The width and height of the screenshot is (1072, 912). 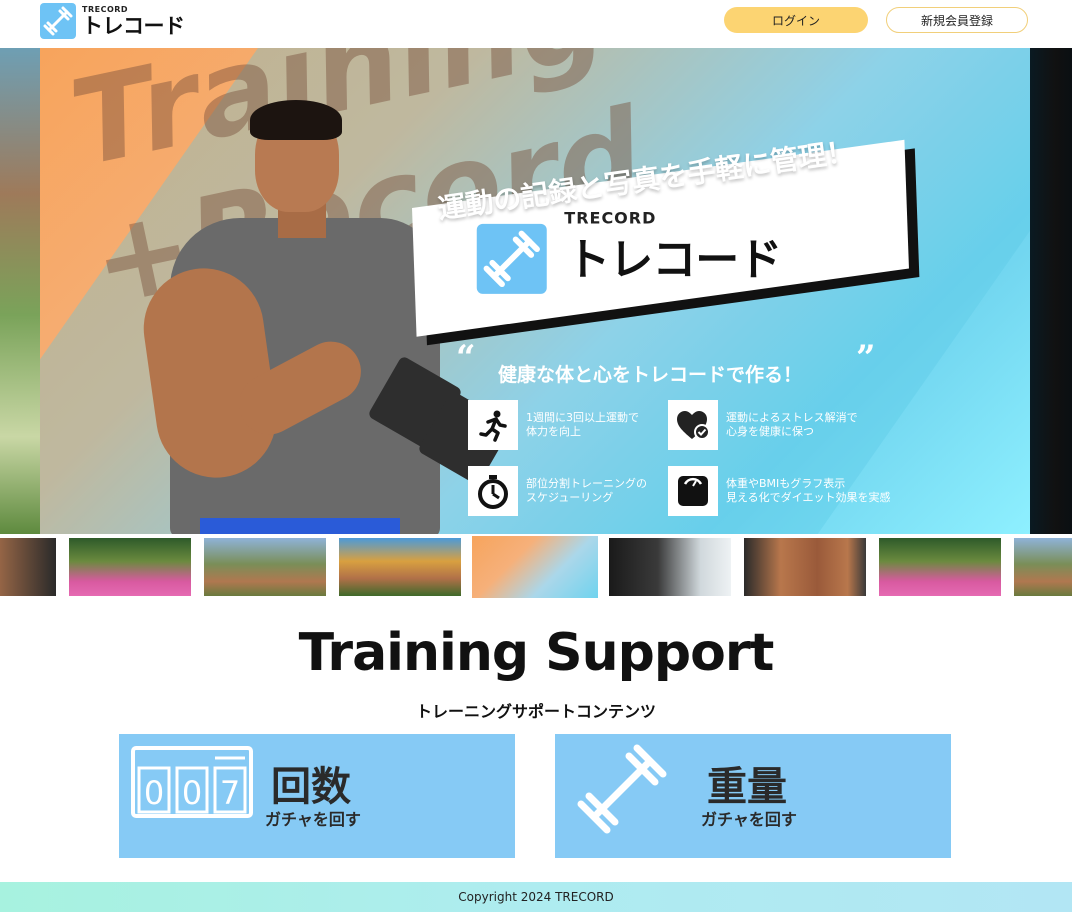 I want to click on feature-text: 体重やBMIもグラフ表示 見える化でダイエット効果を実感, so click(x=808, y=490).